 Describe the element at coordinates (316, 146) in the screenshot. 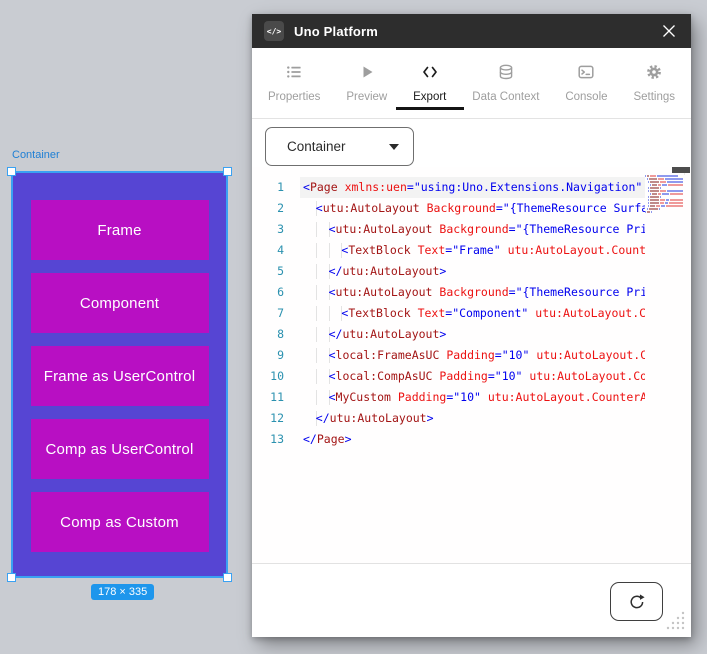

I see `selected-element: Container` at that location.